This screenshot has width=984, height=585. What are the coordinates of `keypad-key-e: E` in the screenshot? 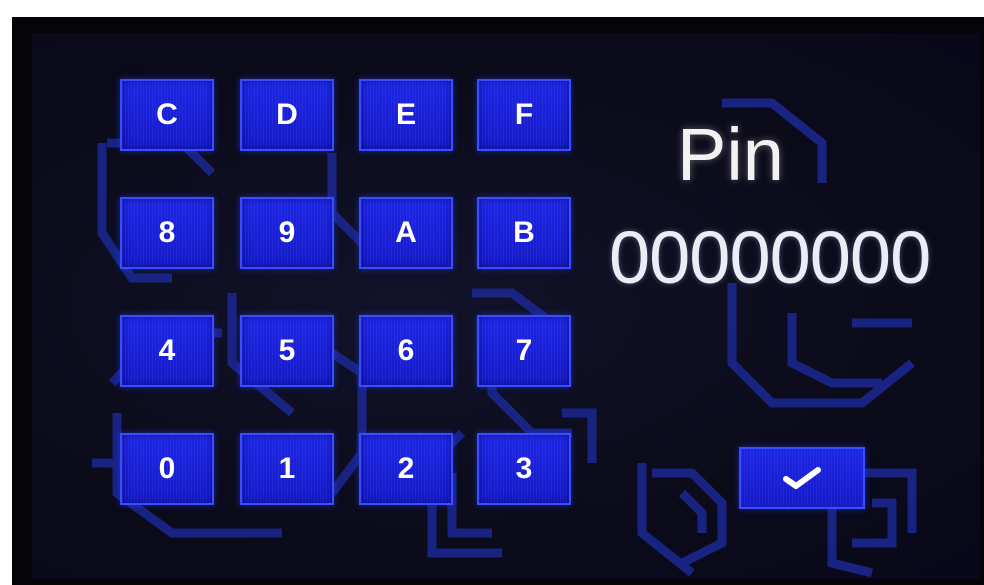 It's located at (406, 115).